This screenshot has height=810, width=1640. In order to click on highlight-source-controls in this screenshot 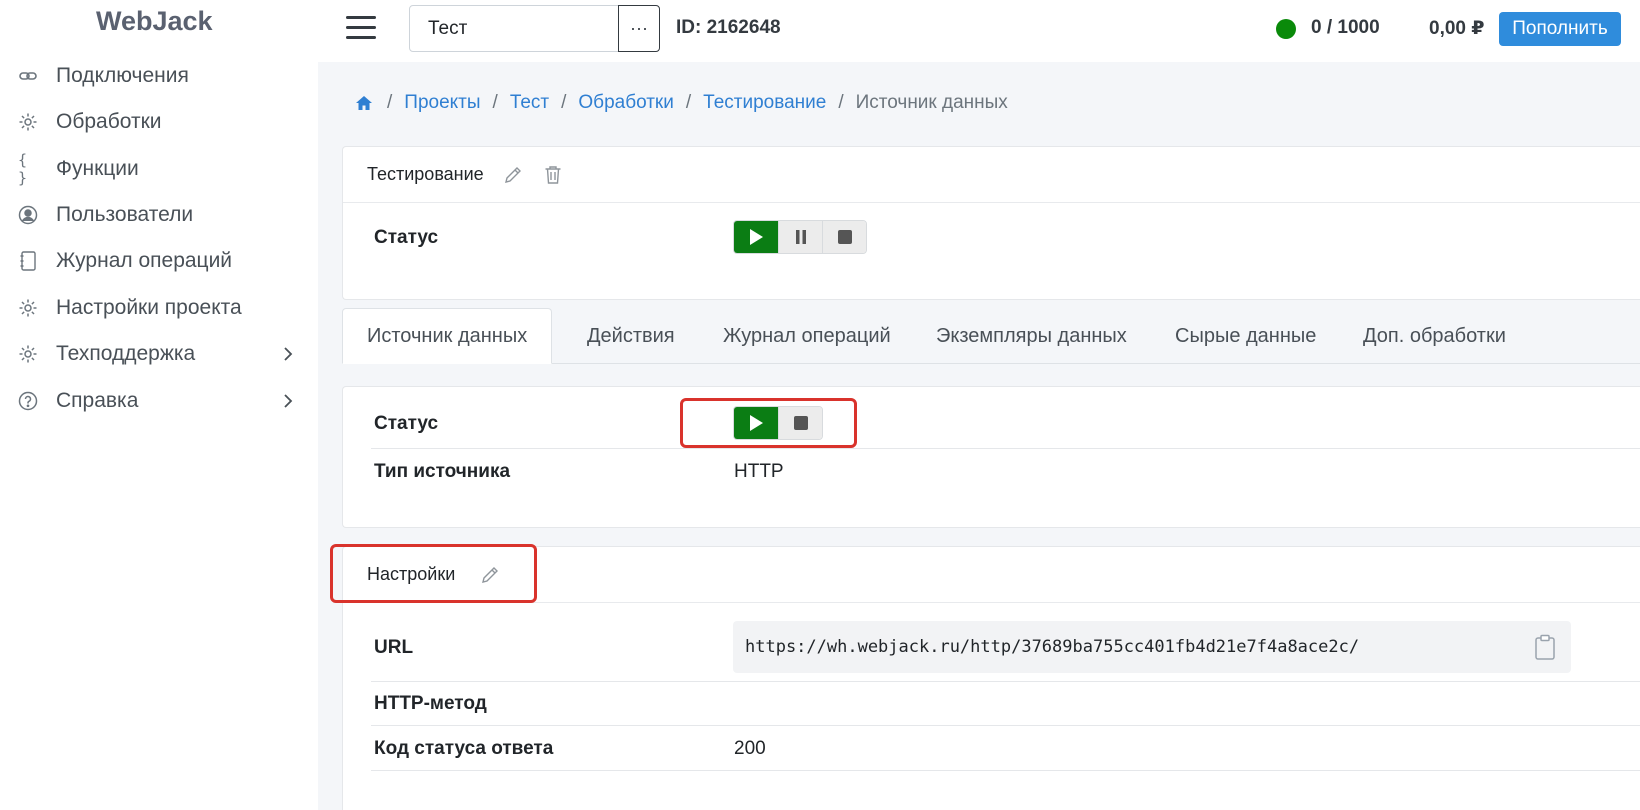, I will do `click(768, 423)`.